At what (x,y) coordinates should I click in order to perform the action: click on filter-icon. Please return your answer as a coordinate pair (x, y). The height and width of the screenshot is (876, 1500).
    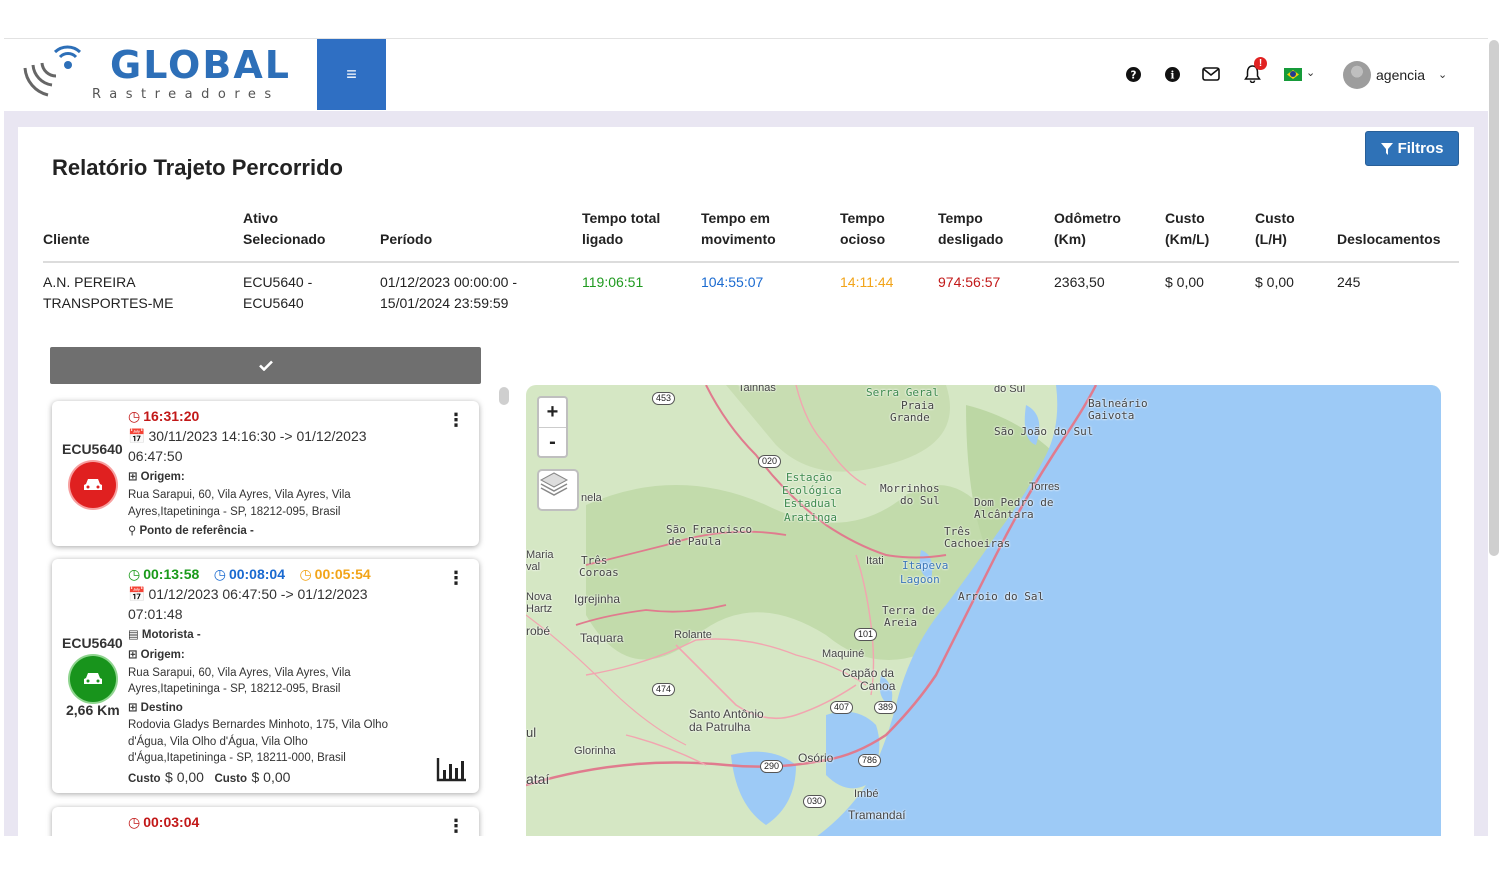
    Looking at the image, I should click on (1386, 148).